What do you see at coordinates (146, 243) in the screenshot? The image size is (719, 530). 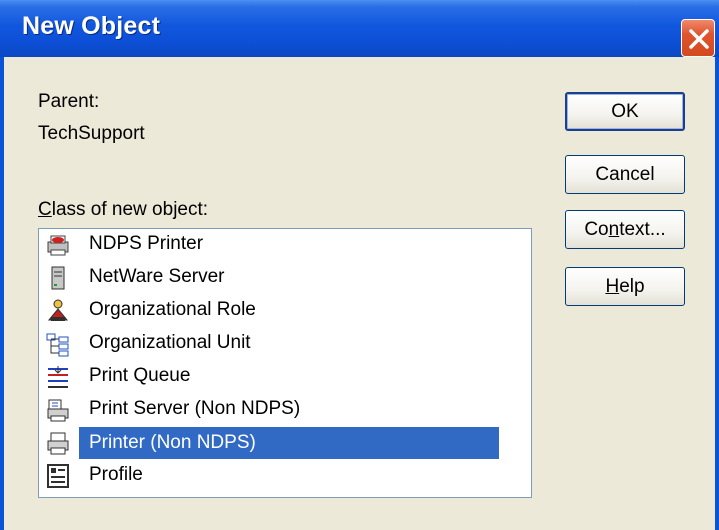 I see `list-item-label: NDPS Printer` at bounding box center [146, 243].